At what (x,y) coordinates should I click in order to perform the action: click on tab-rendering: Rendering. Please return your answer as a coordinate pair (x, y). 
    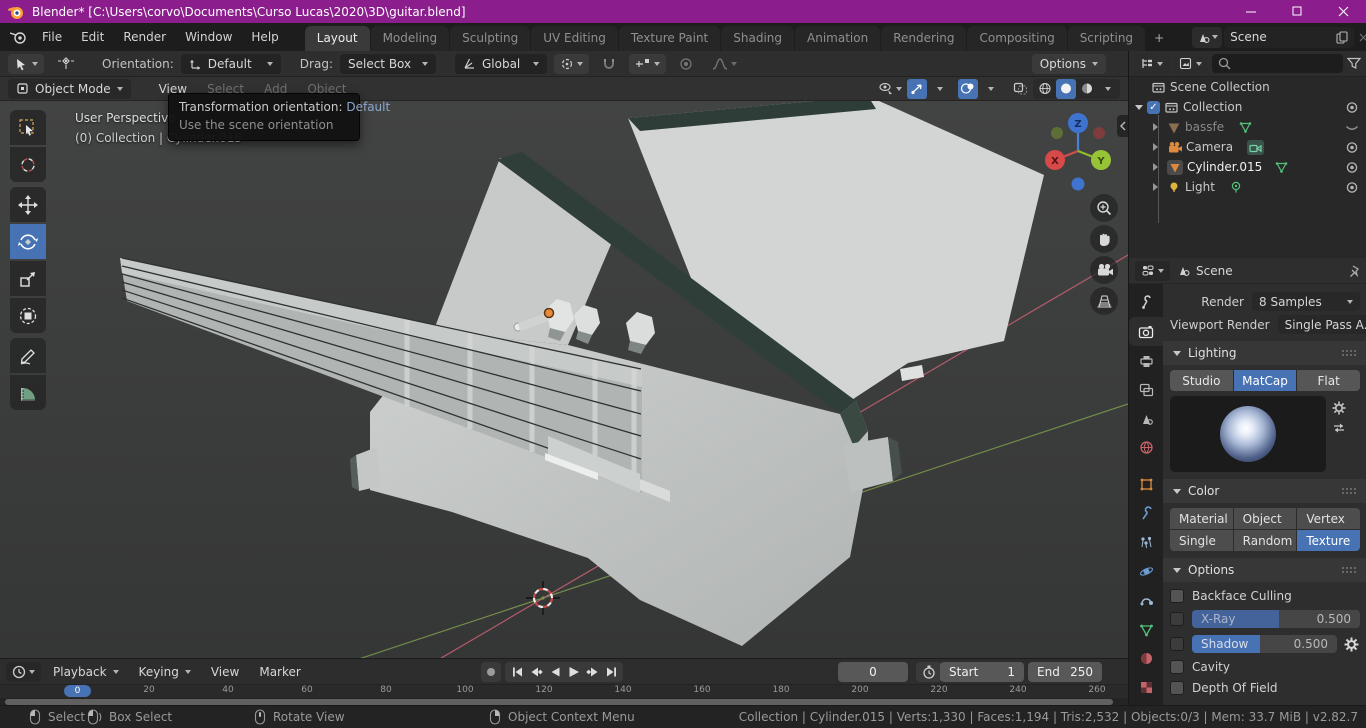
    Looking at the image, I should click on (924, 38).